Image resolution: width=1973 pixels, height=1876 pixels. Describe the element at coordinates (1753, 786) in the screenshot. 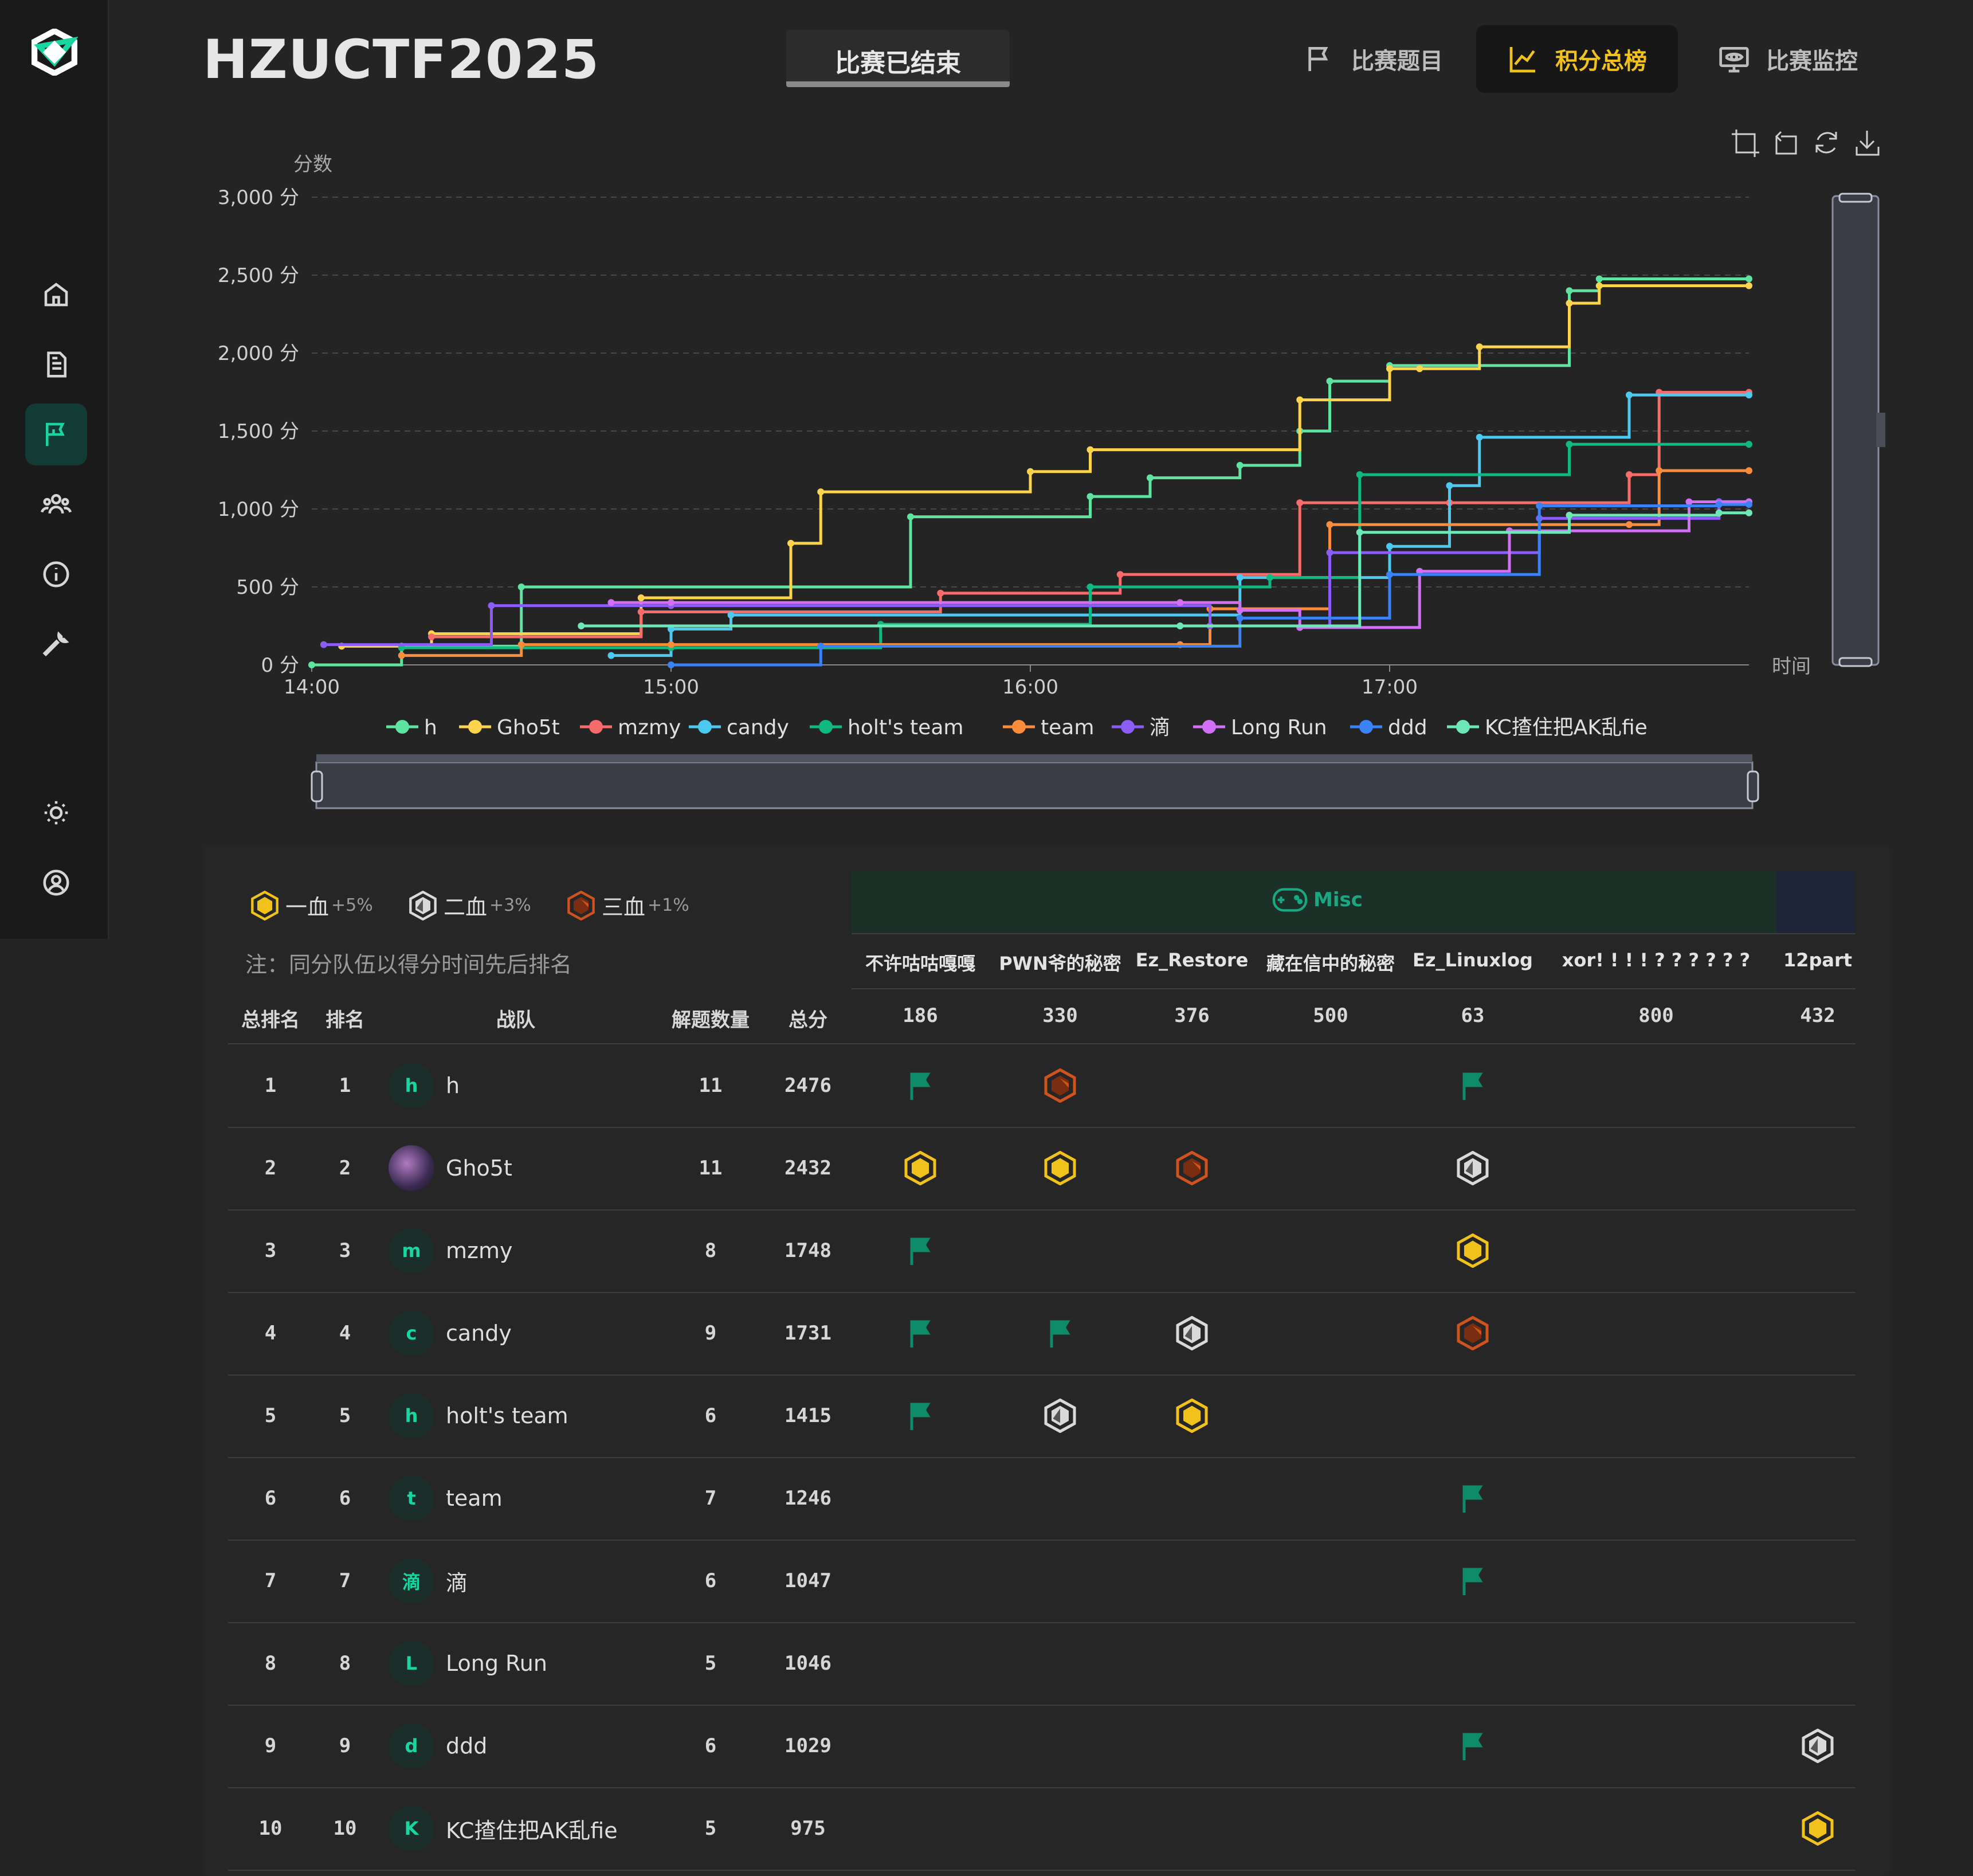

I see `h-zoom-handle-right` at that location.